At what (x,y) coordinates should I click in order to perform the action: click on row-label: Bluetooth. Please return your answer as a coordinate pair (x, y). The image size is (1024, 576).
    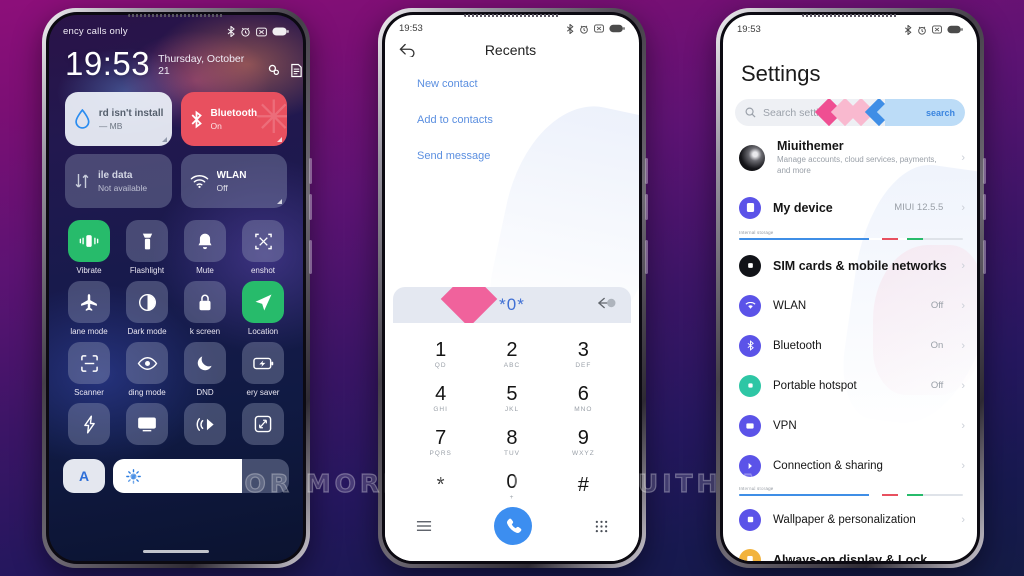
    Looking at the image, I should click on (797, 345).